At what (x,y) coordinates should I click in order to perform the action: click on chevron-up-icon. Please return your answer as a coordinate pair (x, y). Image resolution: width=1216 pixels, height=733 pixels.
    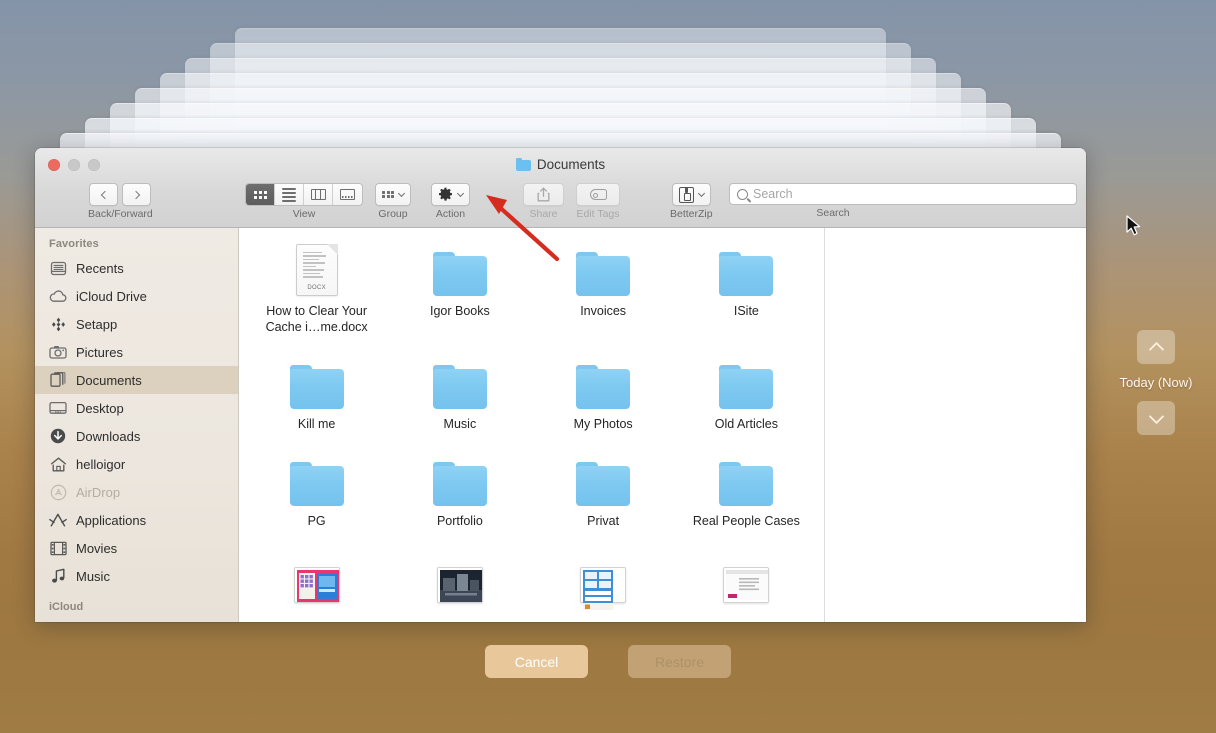
    Looking at the image, I should click on (1156, 349).